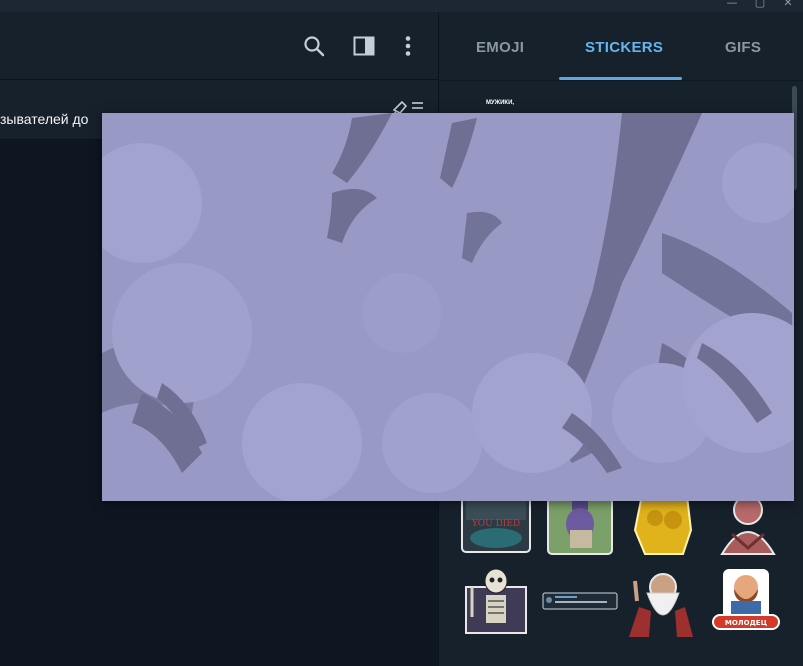 This screenshot has width=803, height=666. What do you see at coordinates (496, 603) in the screenshot?
I see `sticker-skeleton` at bounding box center [496, 603].